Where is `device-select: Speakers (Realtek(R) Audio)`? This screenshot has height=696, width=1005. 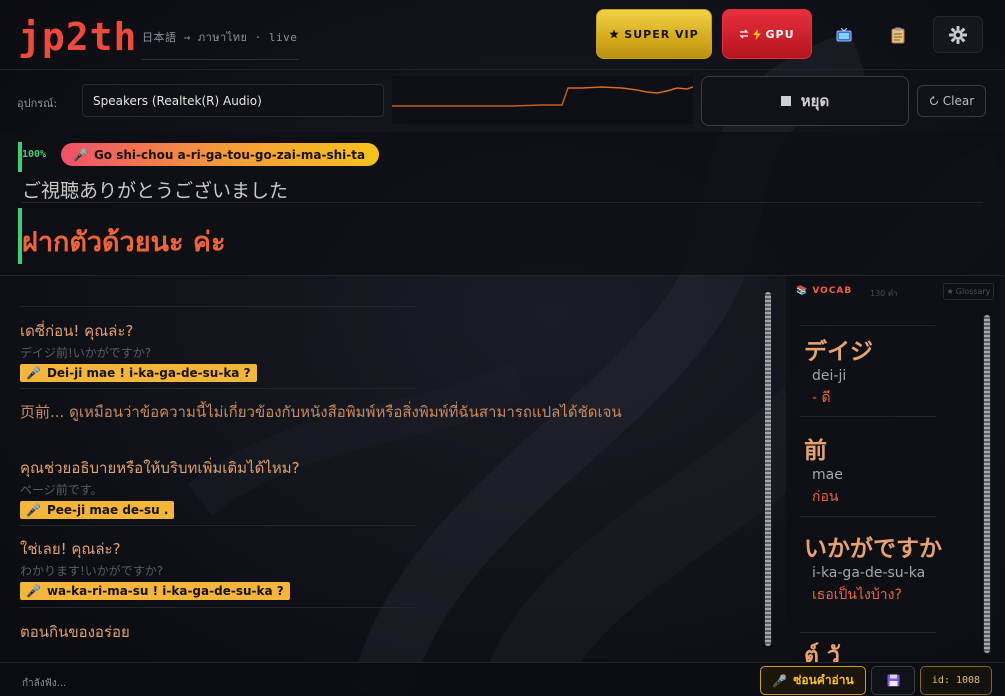 device-select: Speakers (Realtek(R) Audio) is located at coordinates (233, 100).